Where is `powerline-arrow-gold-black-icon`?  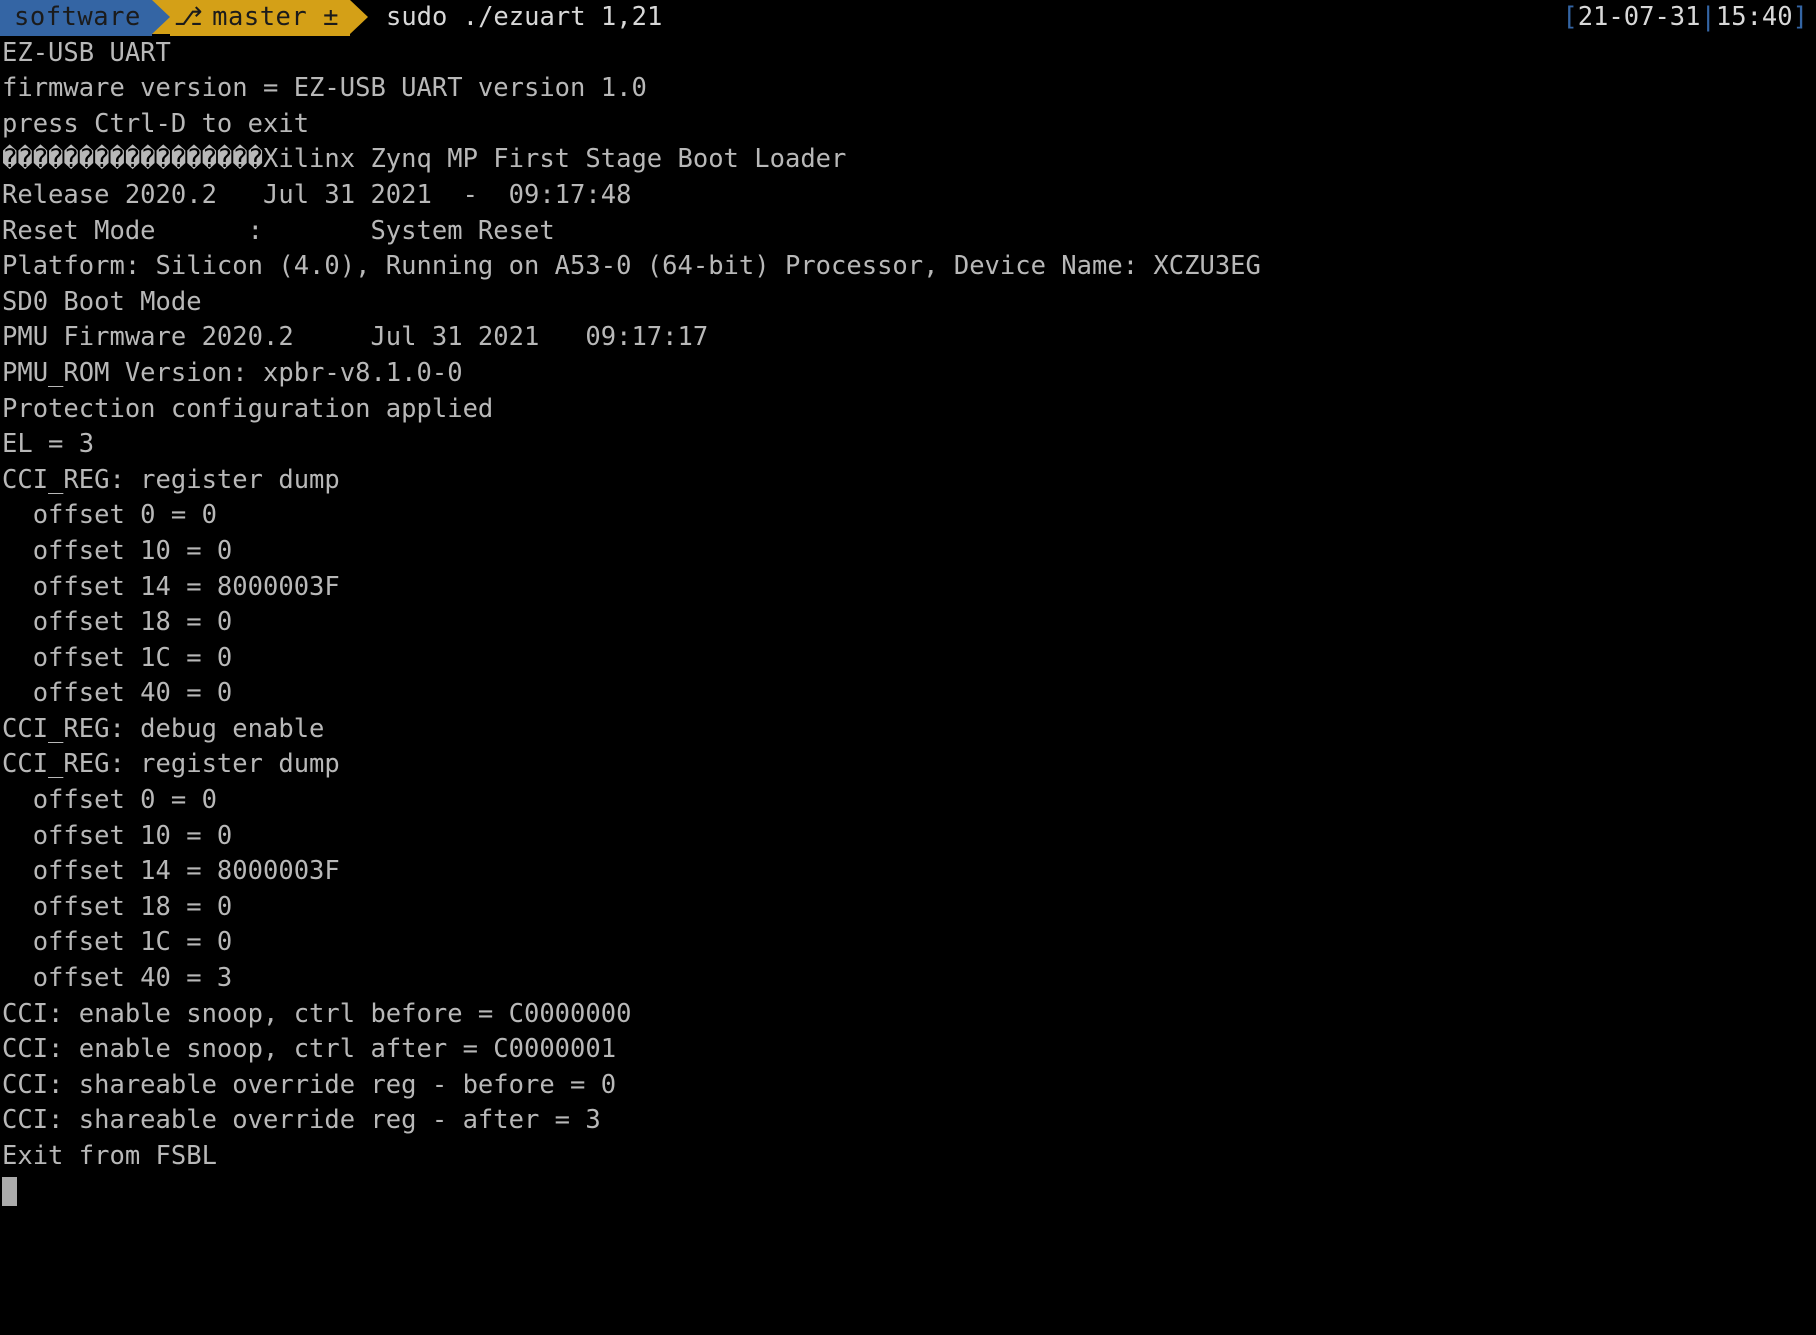 powerline-arrow-gold-black-icon is located at coordinates (358, 17).